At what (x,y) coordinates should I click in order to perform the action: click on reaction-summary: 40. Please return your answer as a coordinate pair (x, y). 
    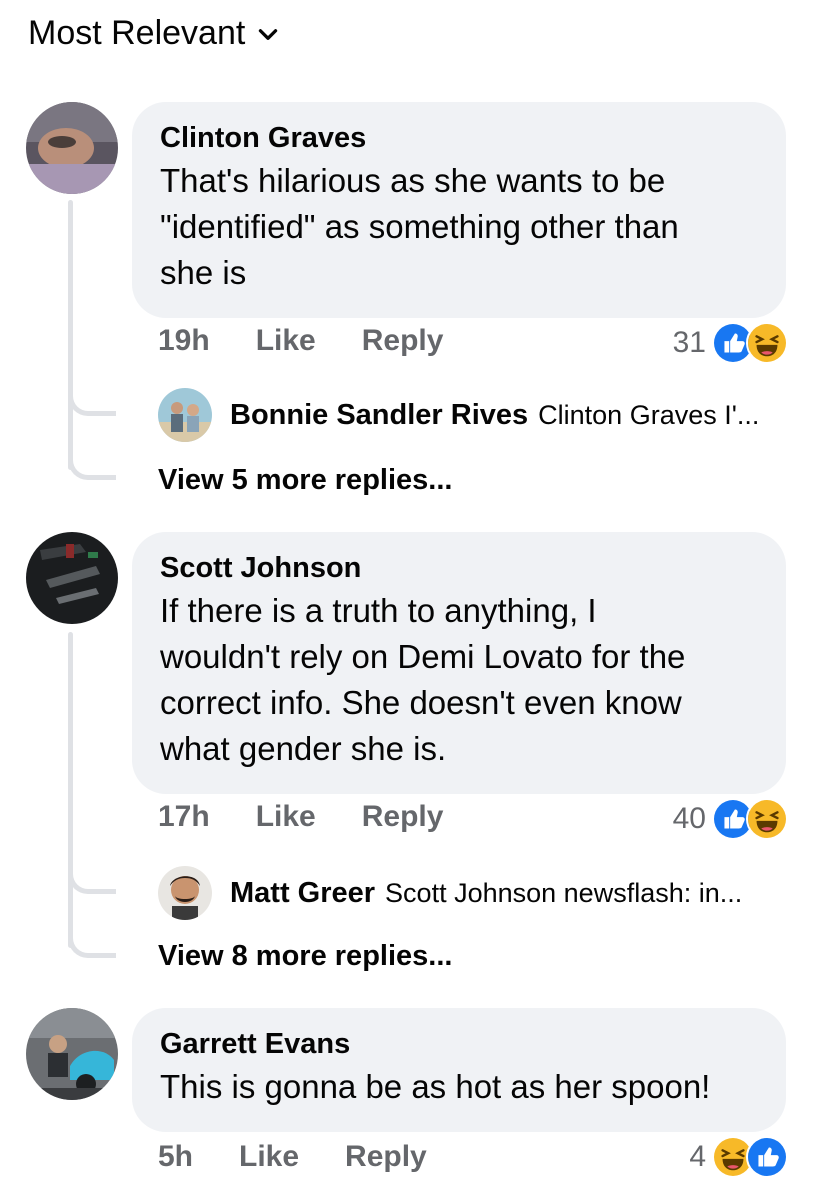
    Looking at the image, I should click on (730, 819).